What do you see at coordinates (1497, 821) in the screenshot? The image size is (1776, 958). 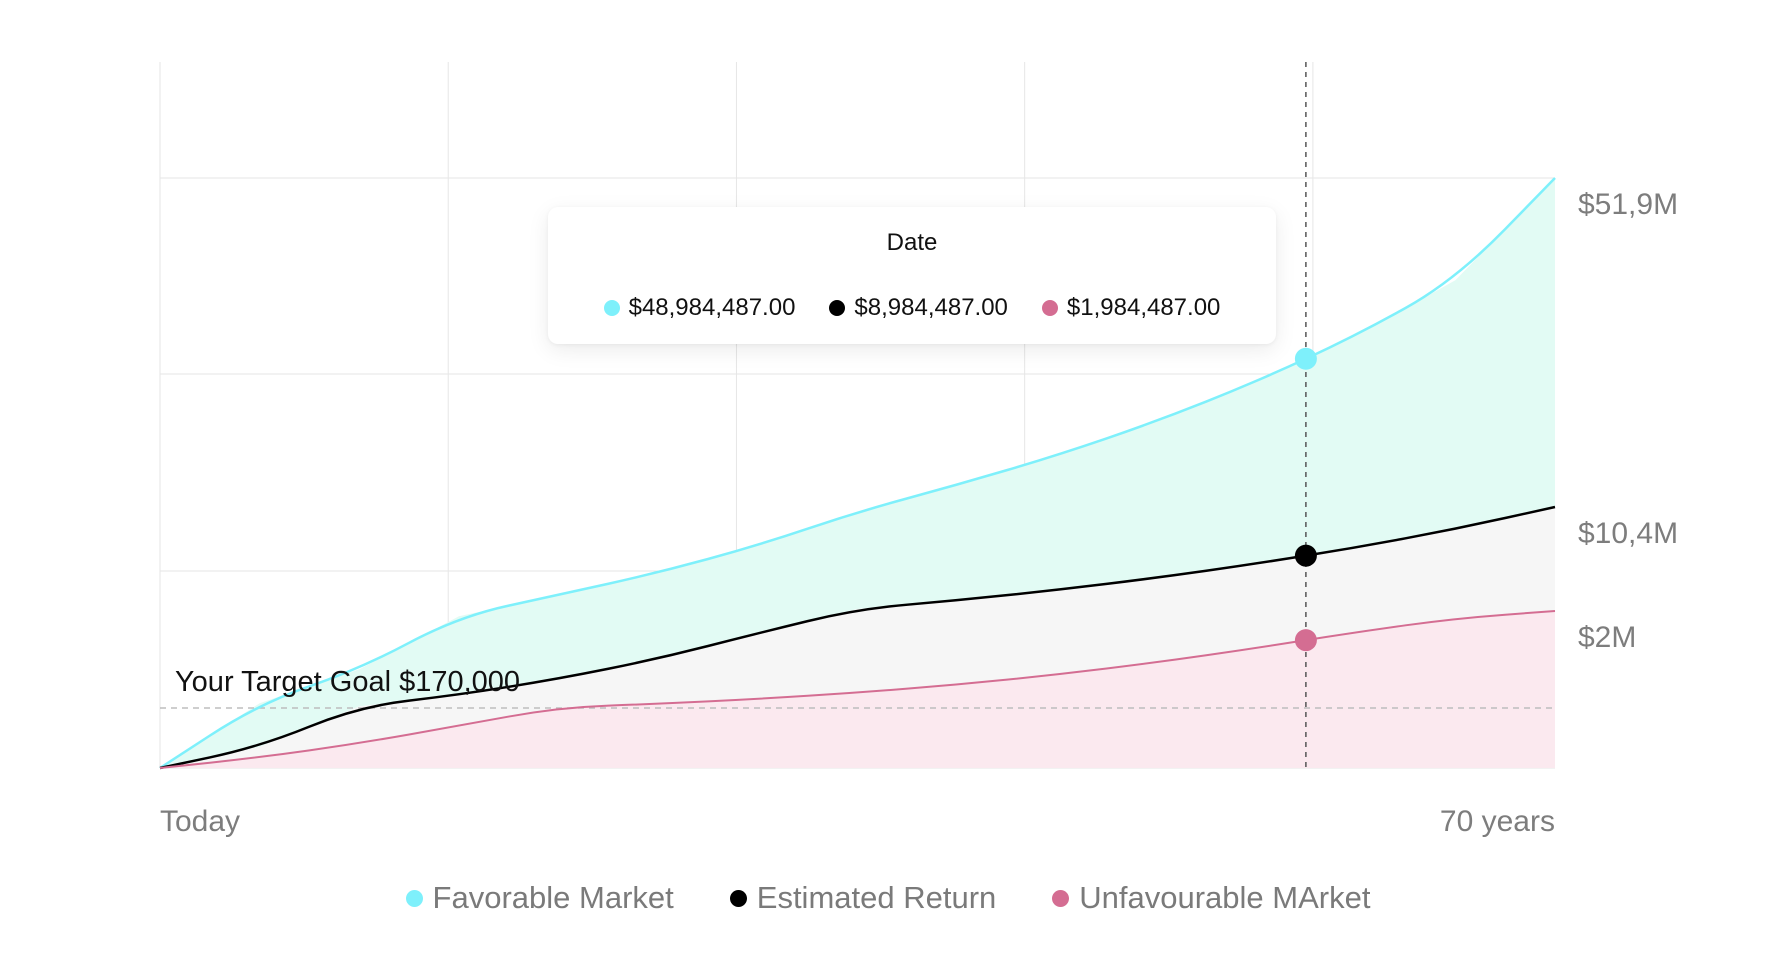 I see `x-axis-end-label: 70 years` at bounding box center [1497, 821].